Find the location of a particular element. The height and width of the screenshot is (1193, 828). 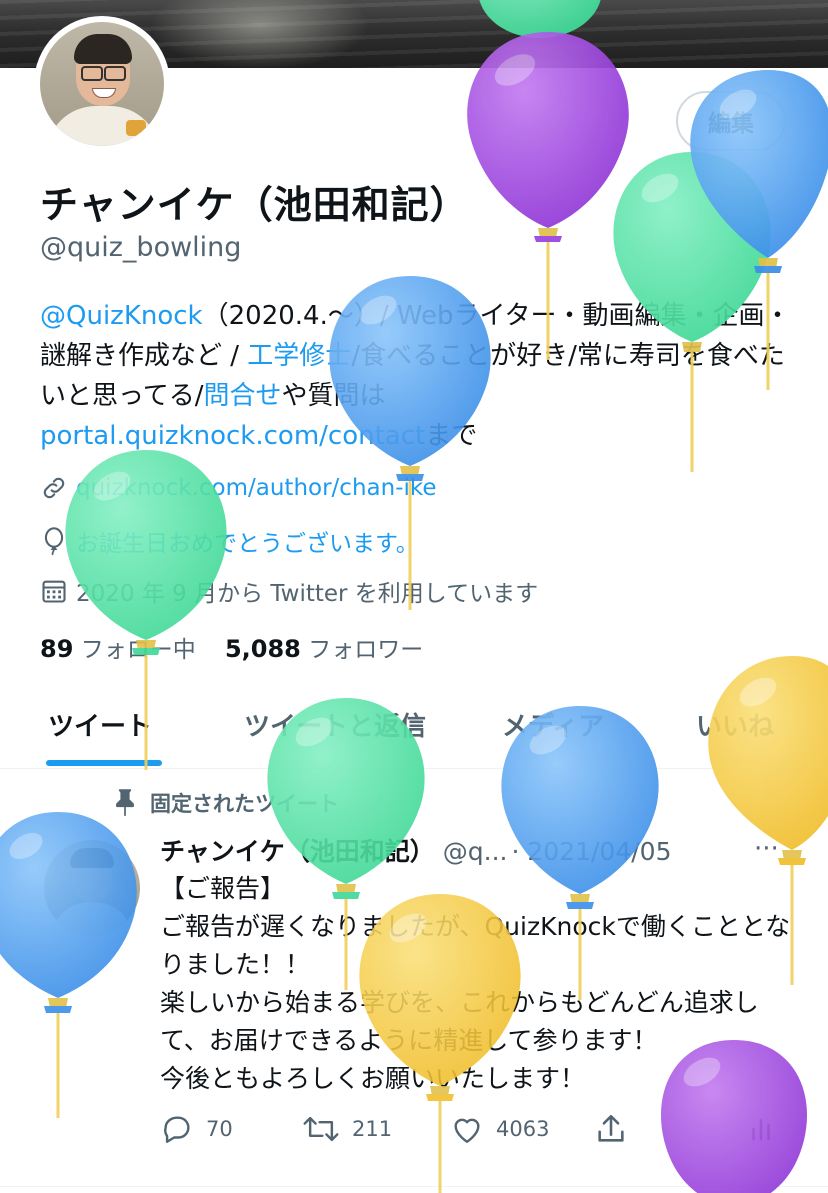

share-button is located at coordinates (617, 1129).